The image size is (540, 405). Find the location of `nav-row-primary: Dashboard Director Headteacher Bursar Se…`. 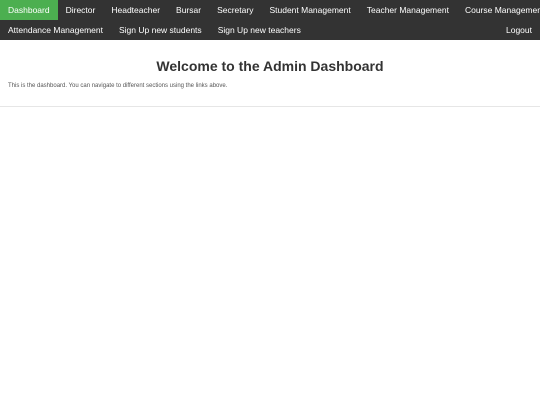

nav-row-primary: Dashboard Director Headteacher Bursar Se… is located at coordinates (270, 10).